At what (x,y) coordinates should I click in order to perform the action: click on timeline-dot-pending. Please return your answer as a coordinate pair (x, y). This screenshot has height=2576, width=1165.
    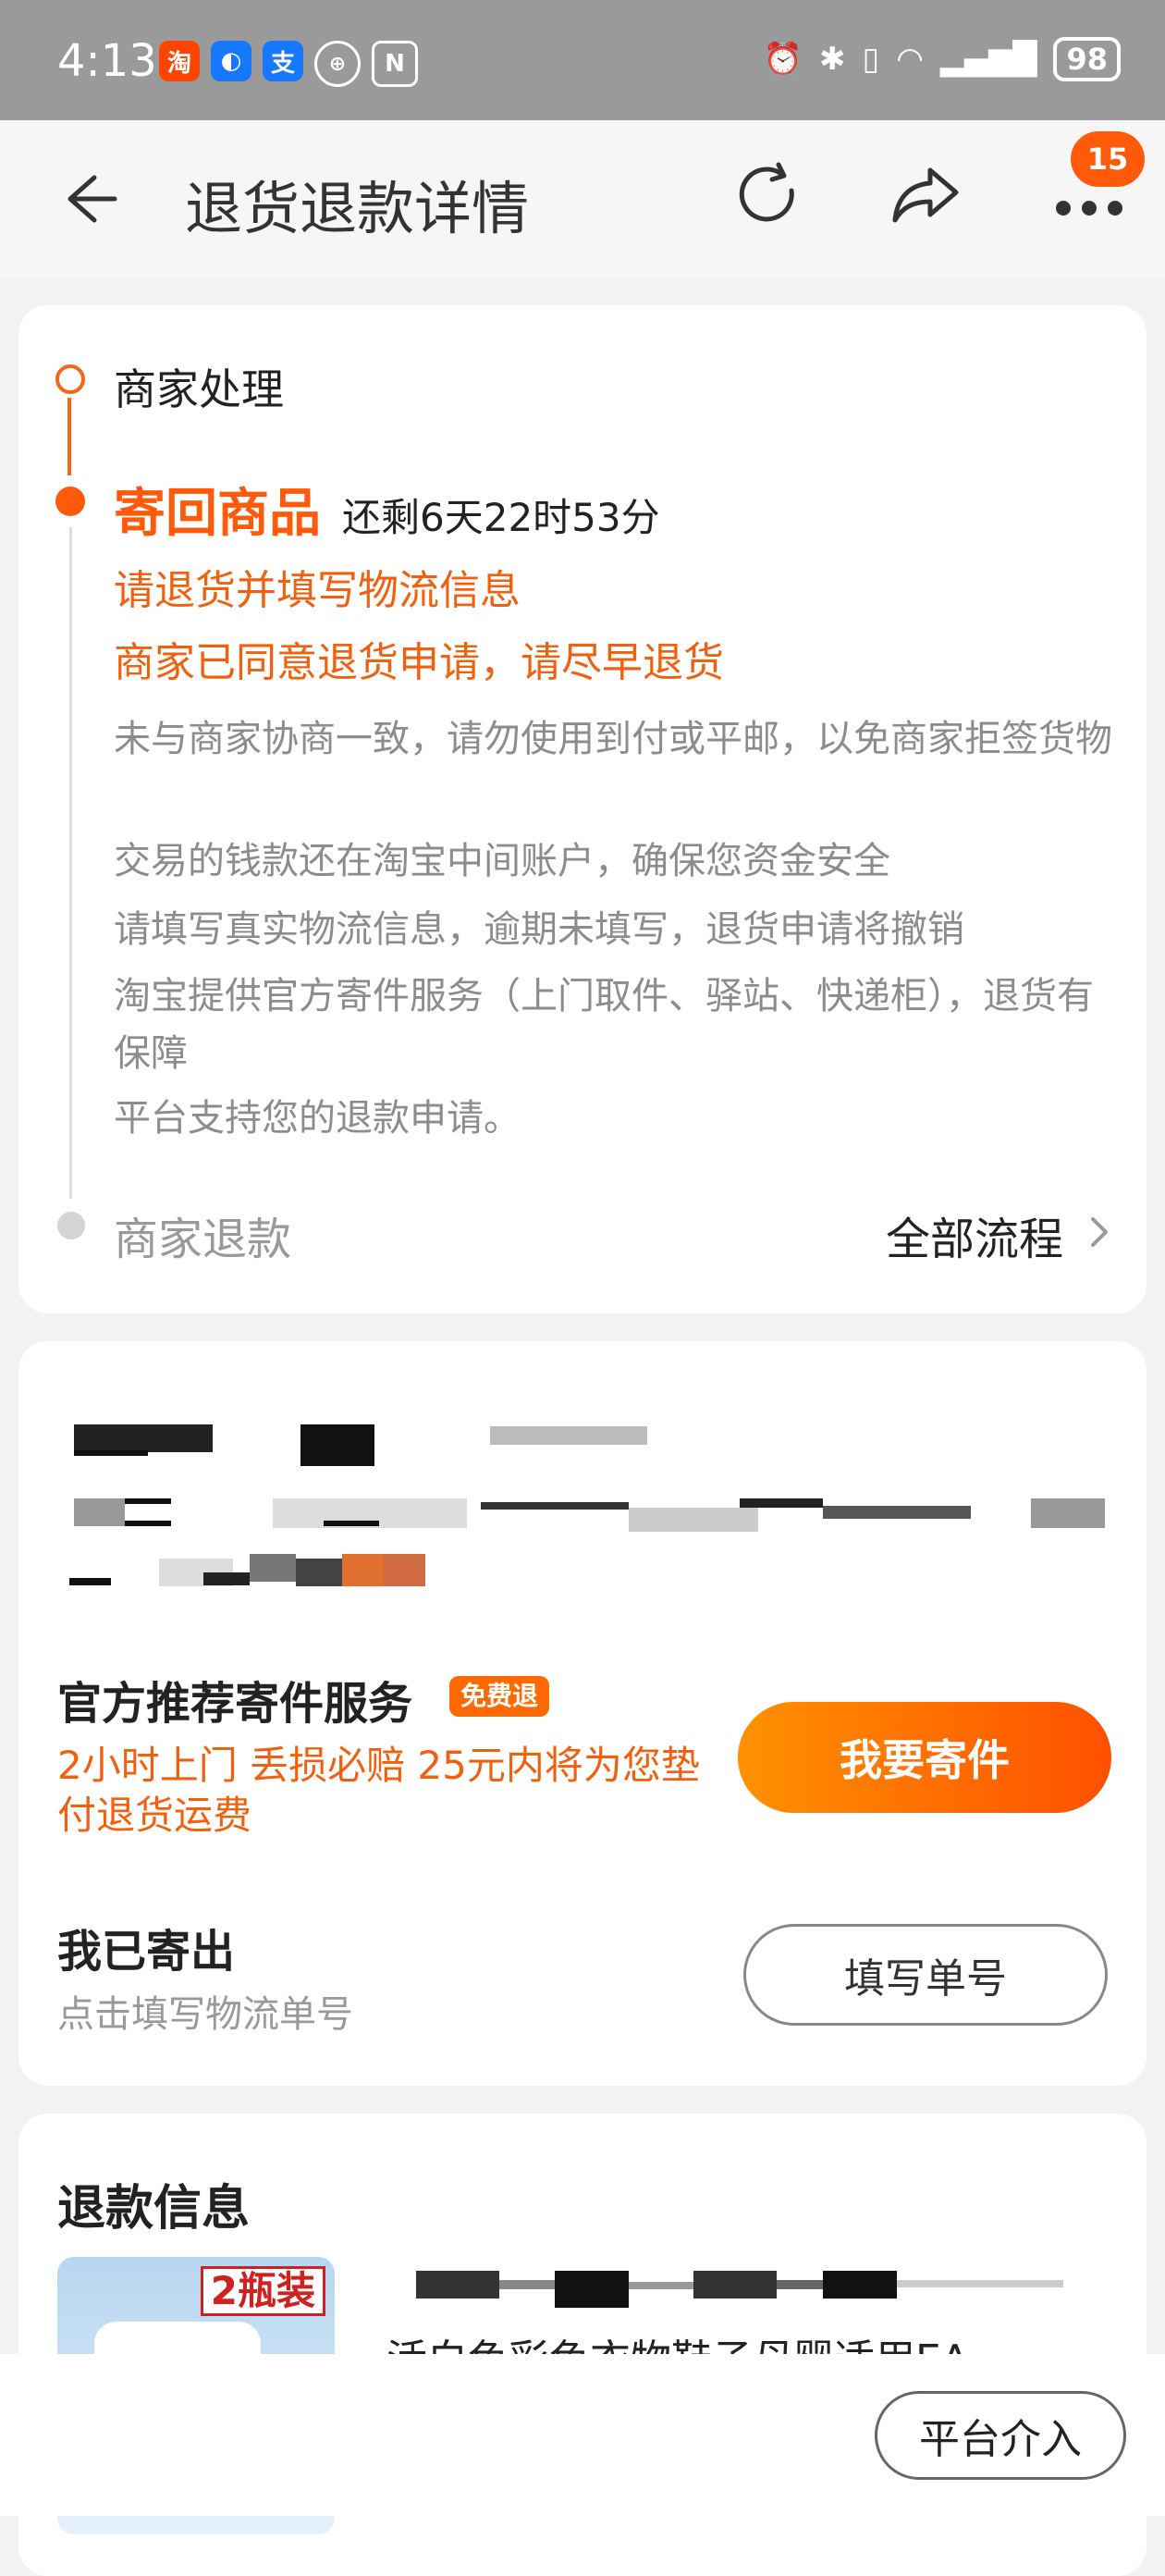
    Looking at the image, I should click on (71, 1225).